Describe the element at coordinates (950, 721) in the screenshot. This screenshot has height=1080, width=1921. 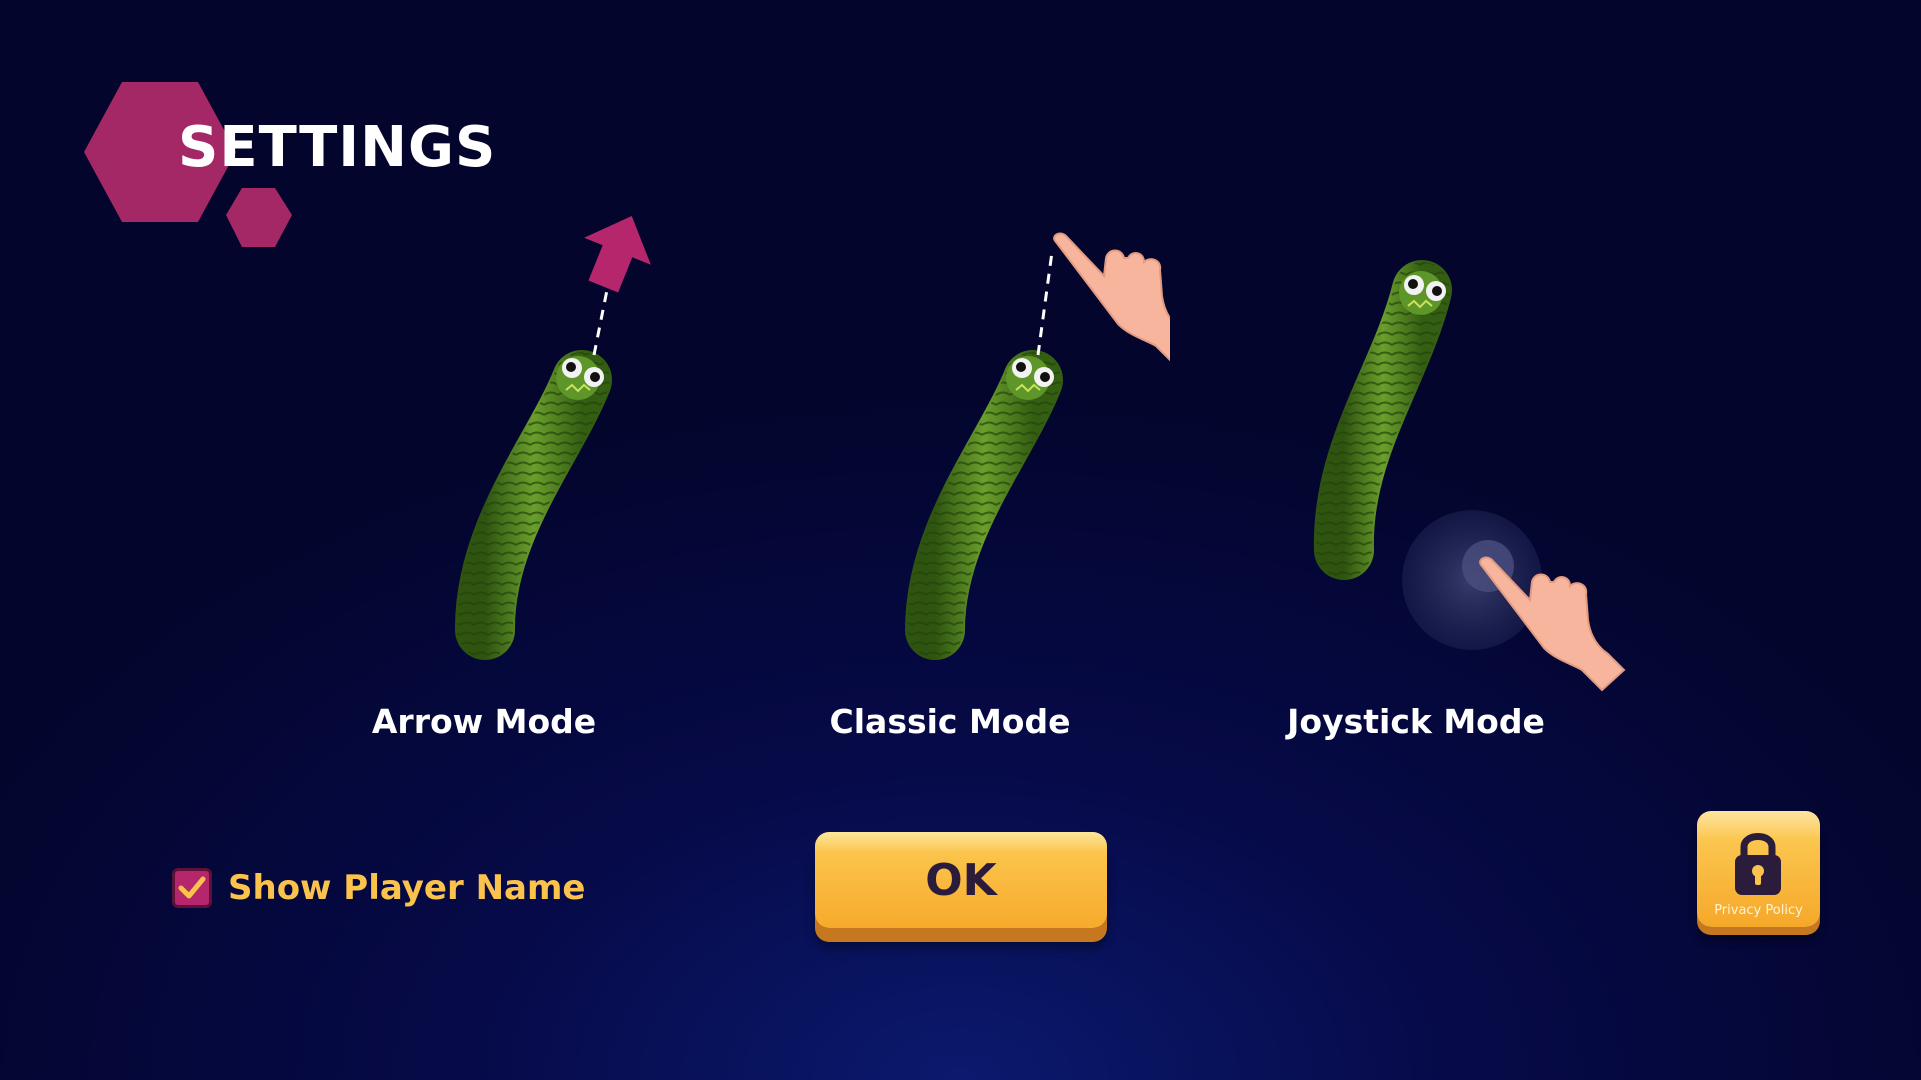
I see `mode-label: Classic Mode` at that location.